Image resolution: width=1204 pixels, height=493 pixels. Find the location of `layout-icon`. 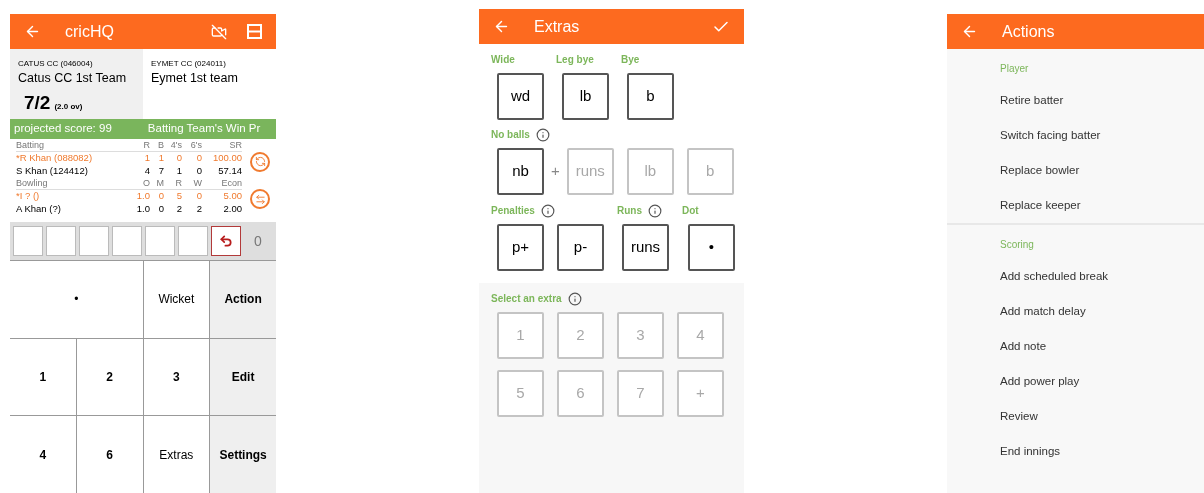

layout-icon is located at coordinates (254, 31).